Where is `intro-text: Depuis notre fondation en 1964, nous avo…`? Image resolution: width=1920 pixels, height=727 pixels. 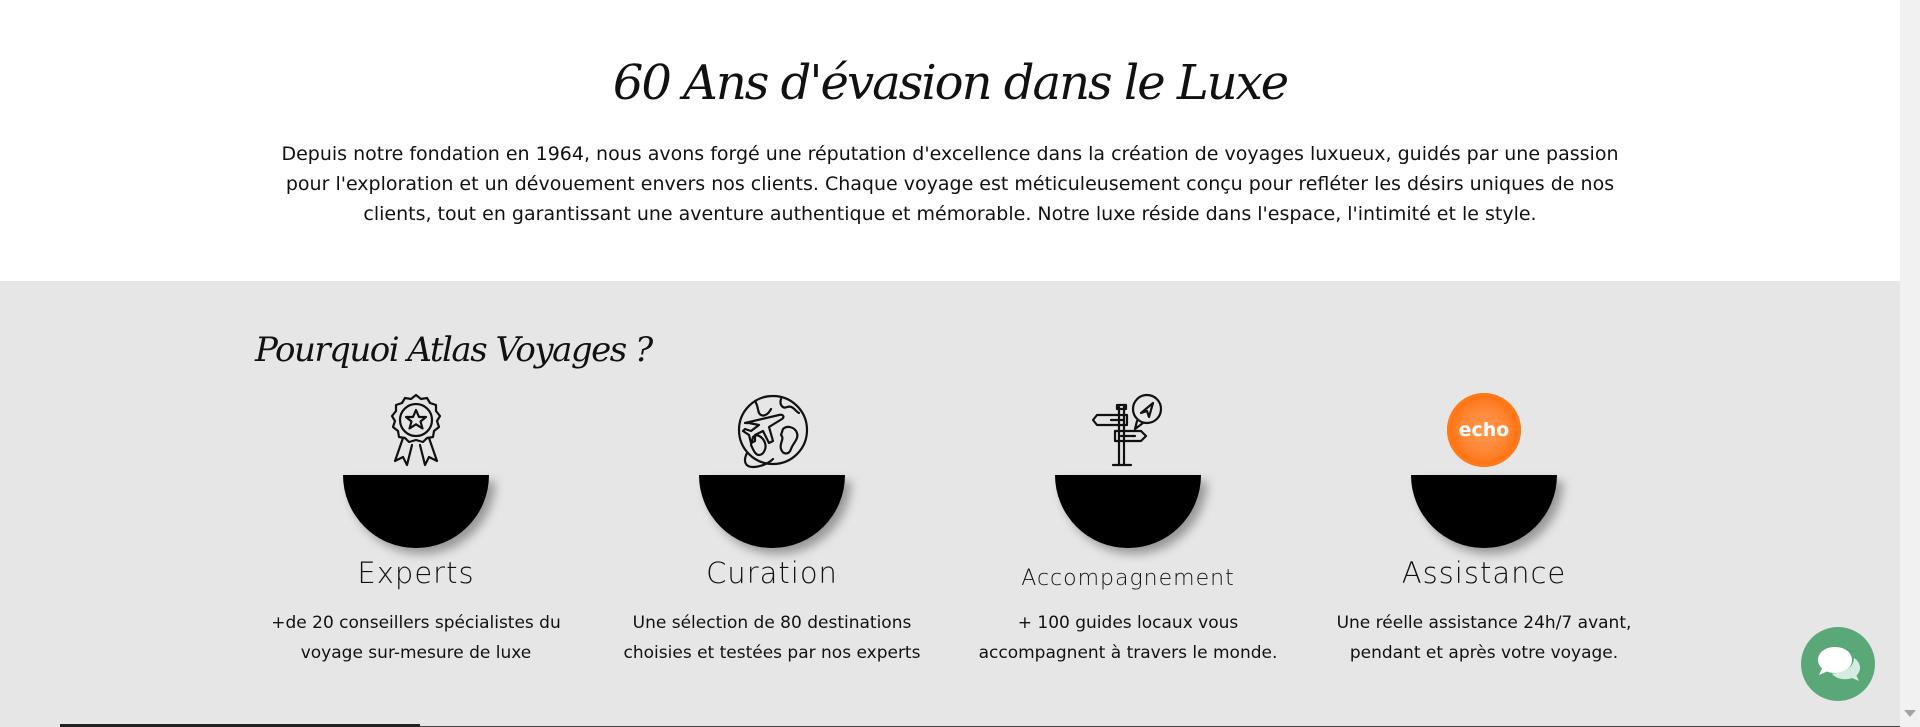 intro-text: Depuis notre fondation en 1964, nous avo… is located at coordinates (950, 184).